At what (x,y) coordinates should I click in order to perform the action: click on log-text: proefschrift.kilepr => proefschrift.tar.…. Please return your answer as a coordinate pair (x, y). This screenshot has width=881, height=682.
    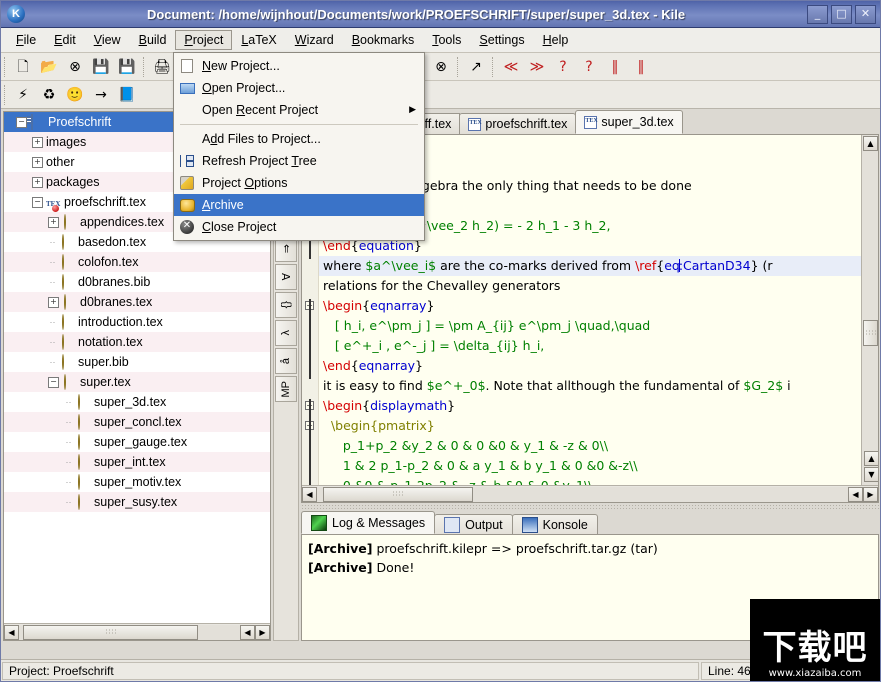
    Looking at the image, I should click on (515, 548).